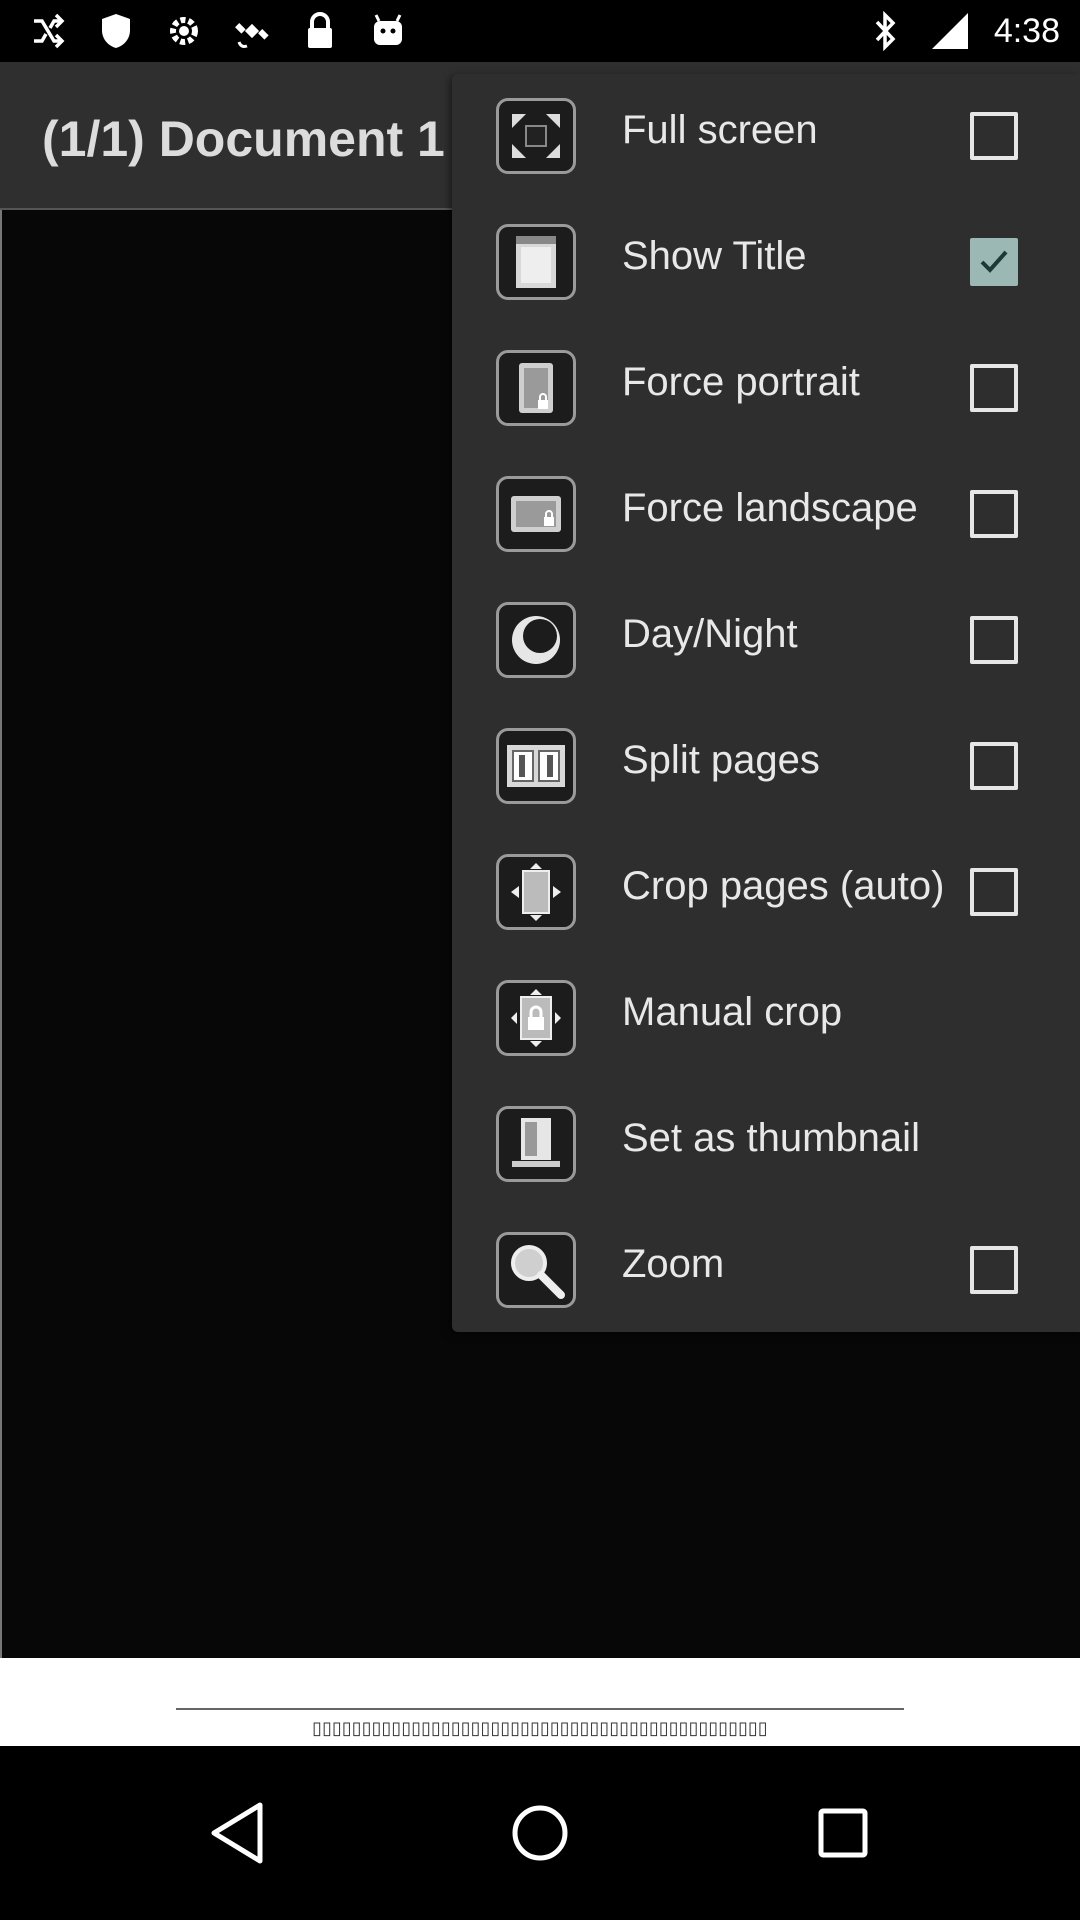  I want to click on menu-item-show-title: Show Title, so click(766, 263).